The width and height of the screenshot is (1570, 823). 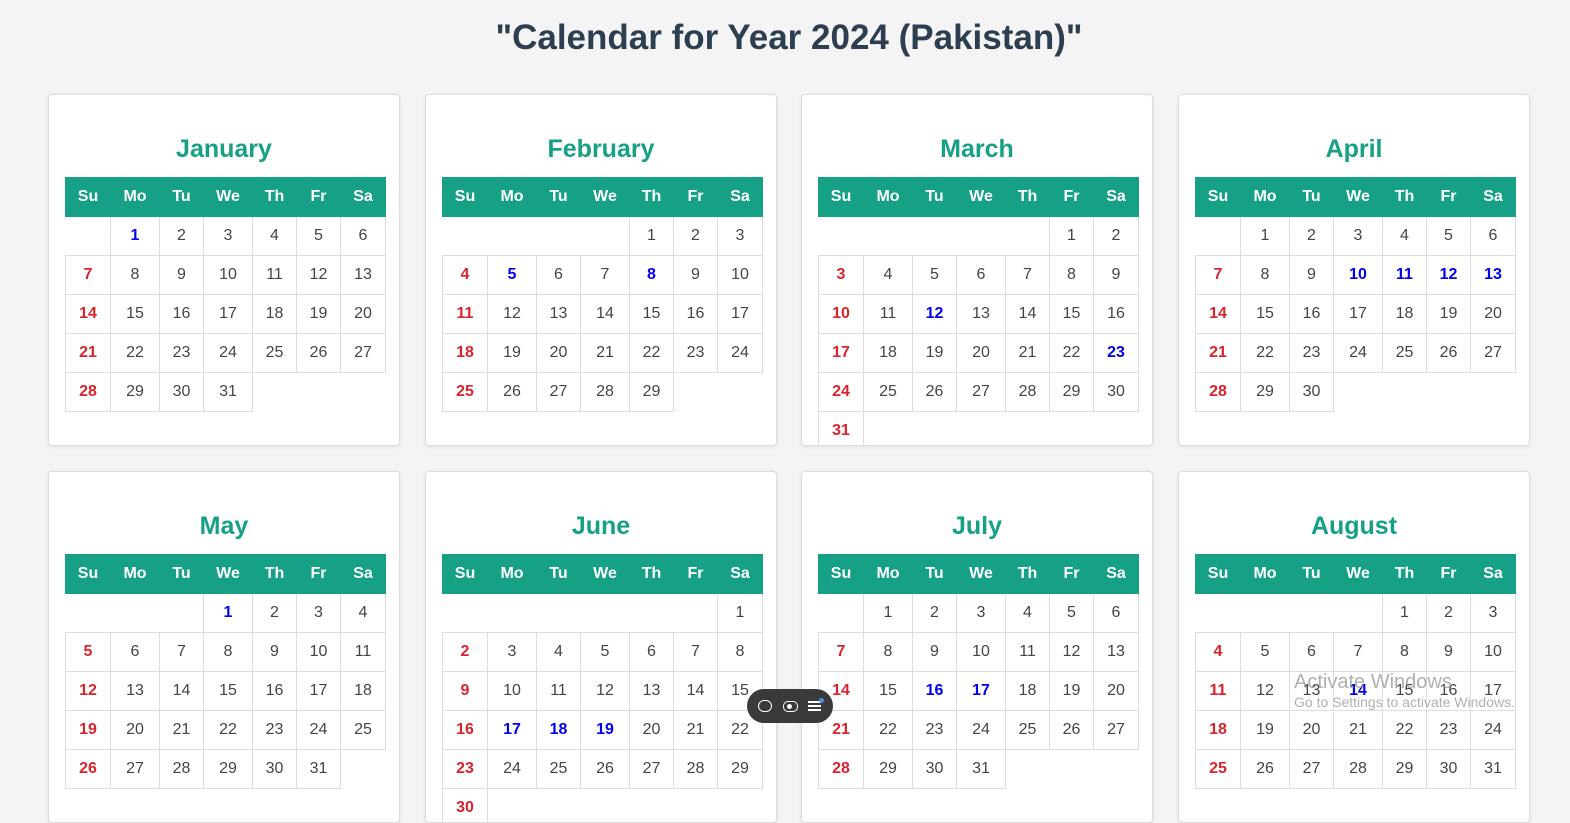 What do you see at coordinates (815, 706) in the screenshot?
I see `menu-icon` at bounding box center [815, 706].